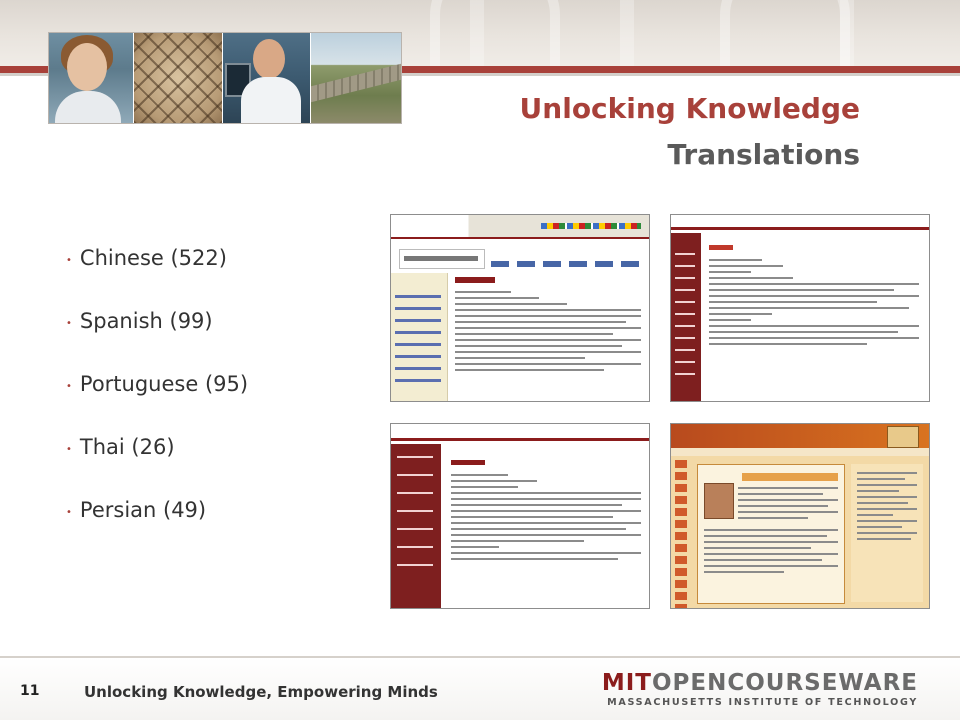 This screenshot has width=960, height=720. What do you see at coordinates (153, 258) in the screenshot?
I see `language-label: Chinese (522)` at bounding box center [153, 258].